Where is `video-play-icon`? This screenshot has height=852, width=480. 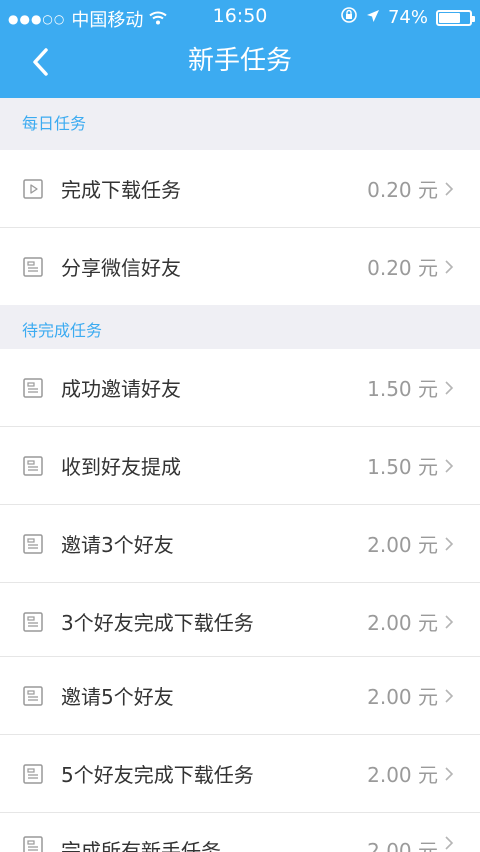
video-play-icon is located at coordinates (33, 189).